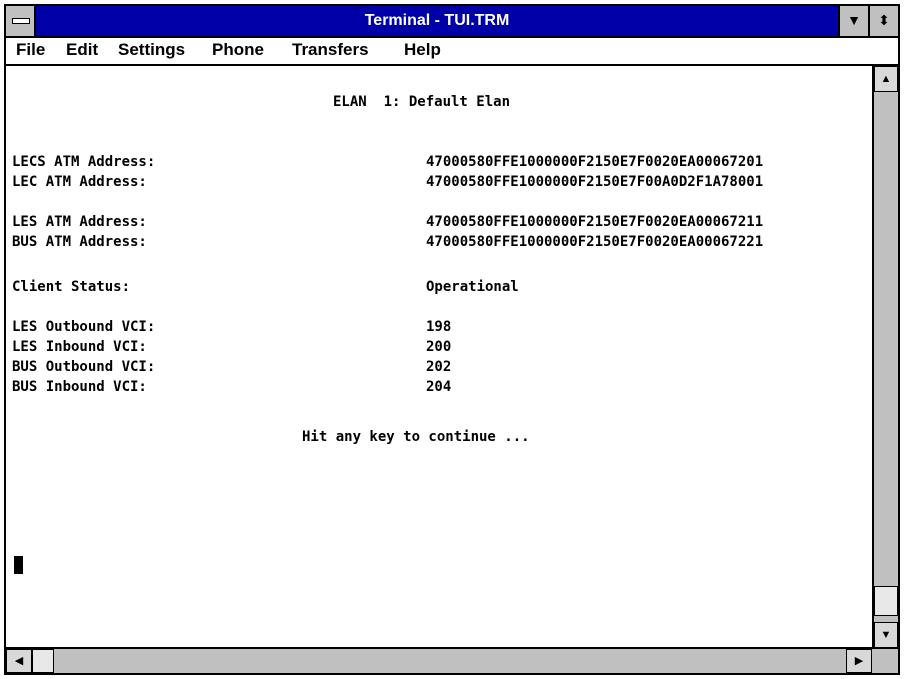  I want to click on vertical-scrollbar: ▲ ▼, so click(885, 357).